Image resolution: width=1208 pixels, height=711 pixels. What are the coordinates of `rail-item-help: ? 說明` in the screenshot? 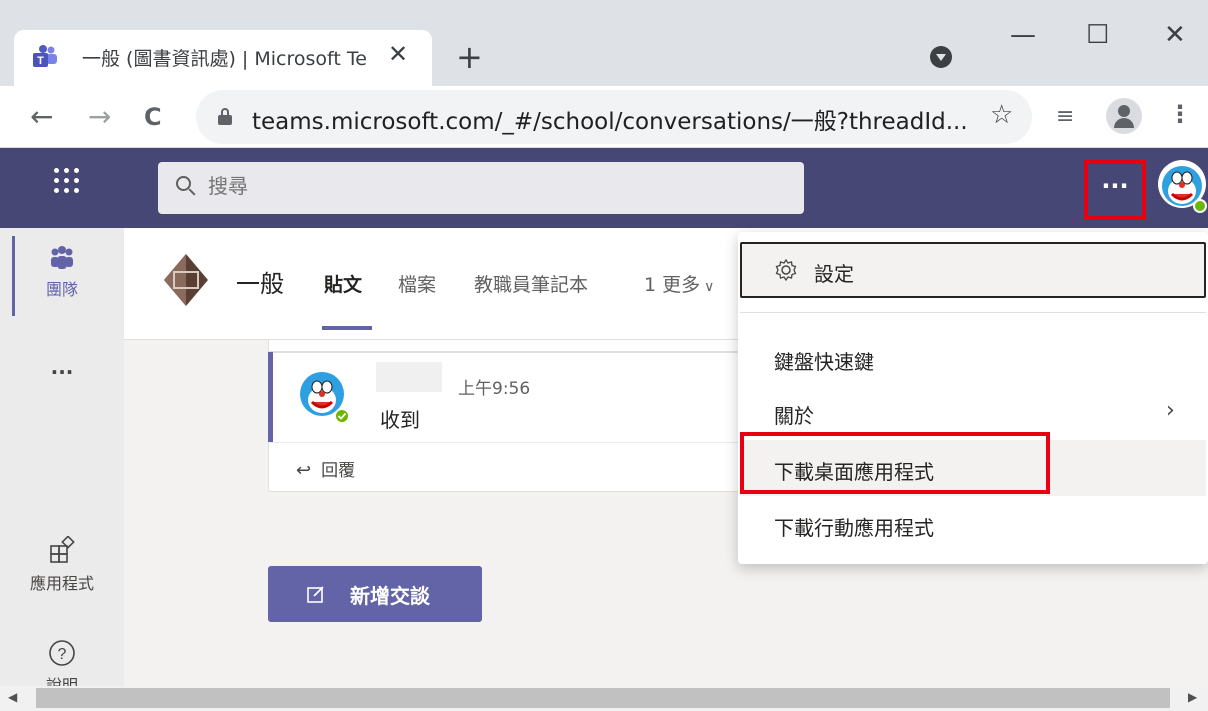 It's located at (62, 662).